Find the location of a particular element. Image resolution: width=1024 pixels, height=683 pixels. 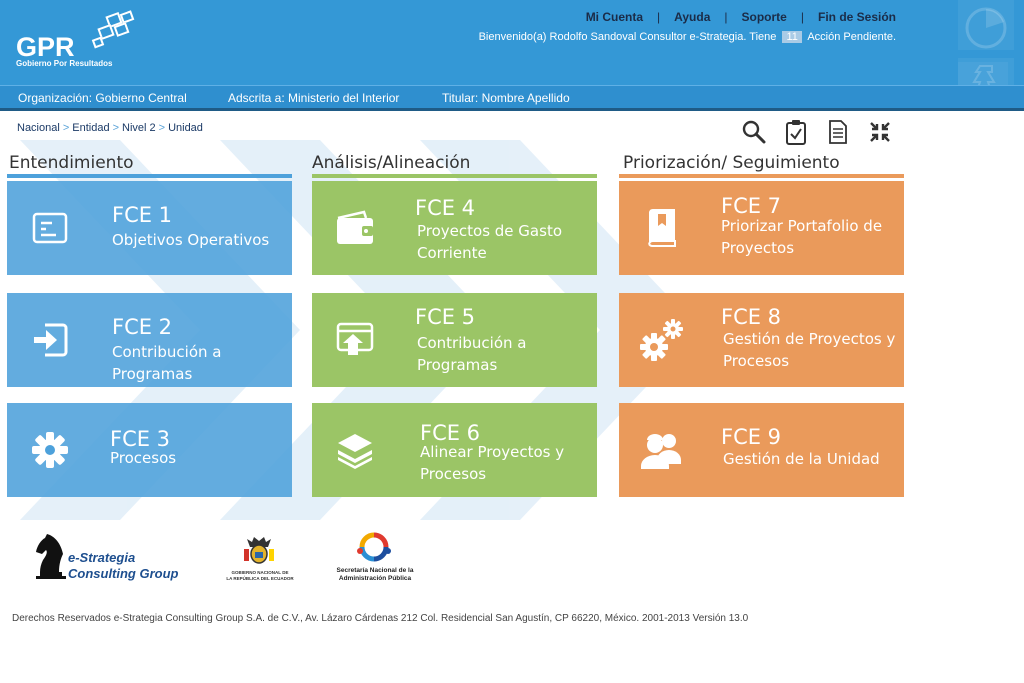

logo2-line2: LA REPÚBLICA DEL ECUADOR is located at coordinates (260, 578).